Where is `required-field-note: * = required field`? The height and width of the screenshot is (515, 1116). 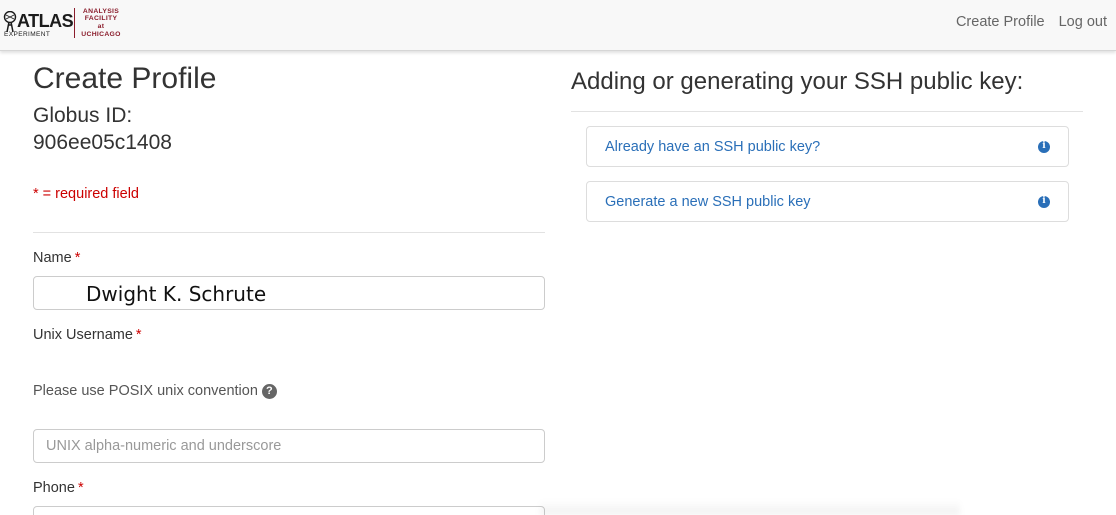
required-field-note: * = required field is located at coordinates (86, 194).